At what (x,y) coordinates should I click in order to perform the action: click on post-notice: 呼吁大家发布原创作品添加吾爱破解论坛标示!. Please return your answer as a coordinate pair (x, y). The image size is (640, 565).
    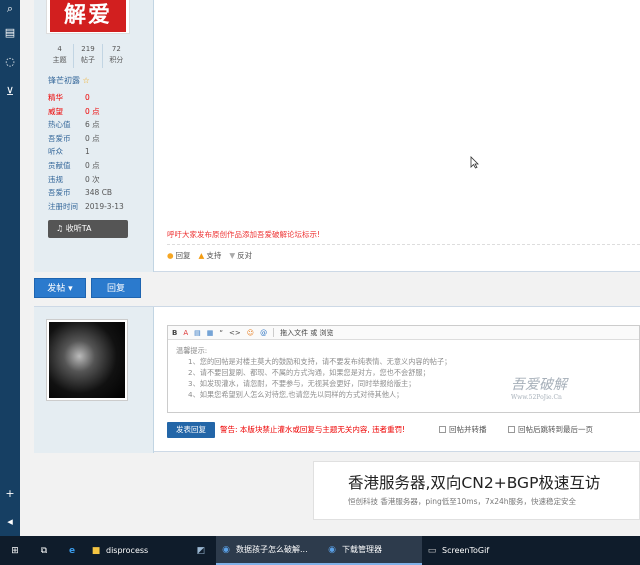
    Looking at the image, I should click on (243, 234).